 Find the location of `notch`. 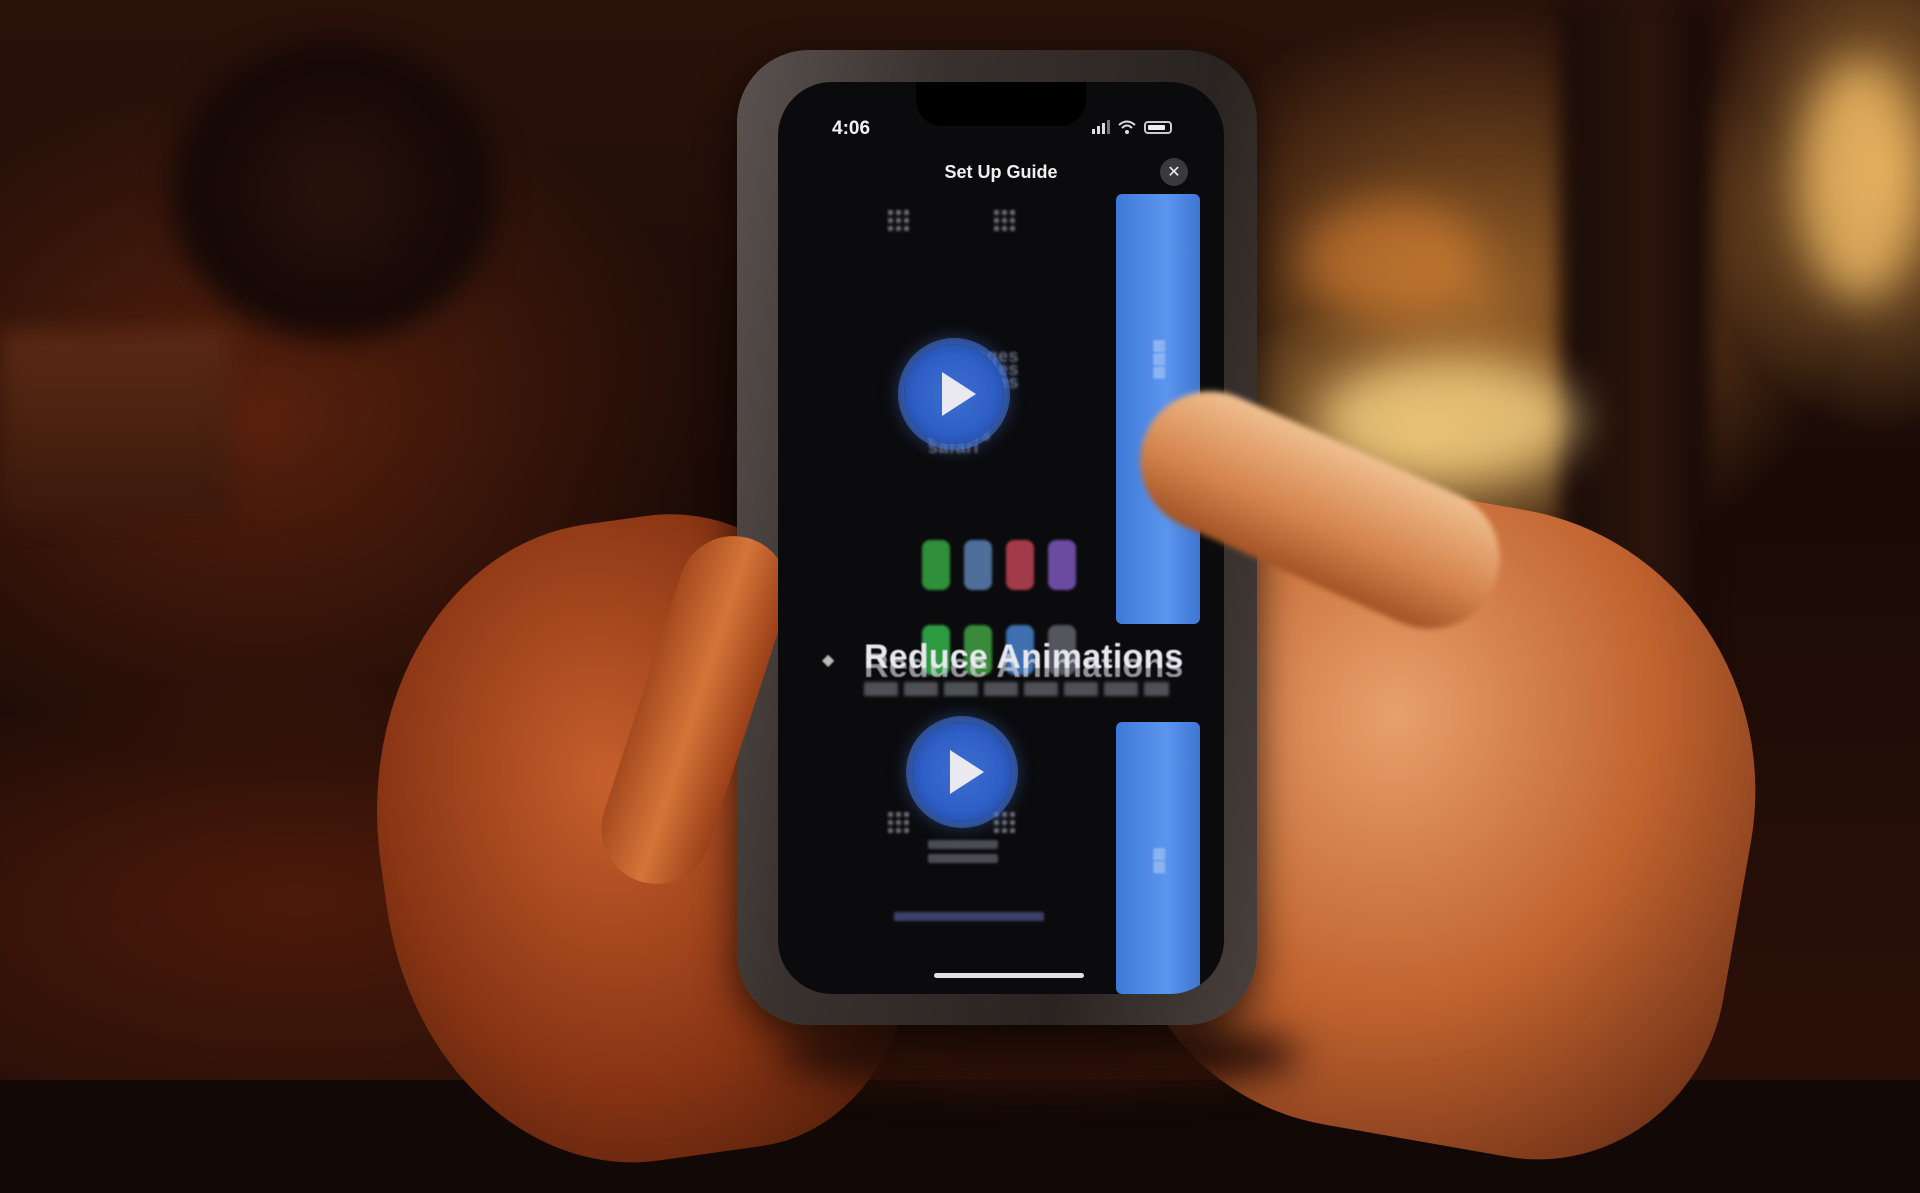

notch is located at coordinates (1001, 104).